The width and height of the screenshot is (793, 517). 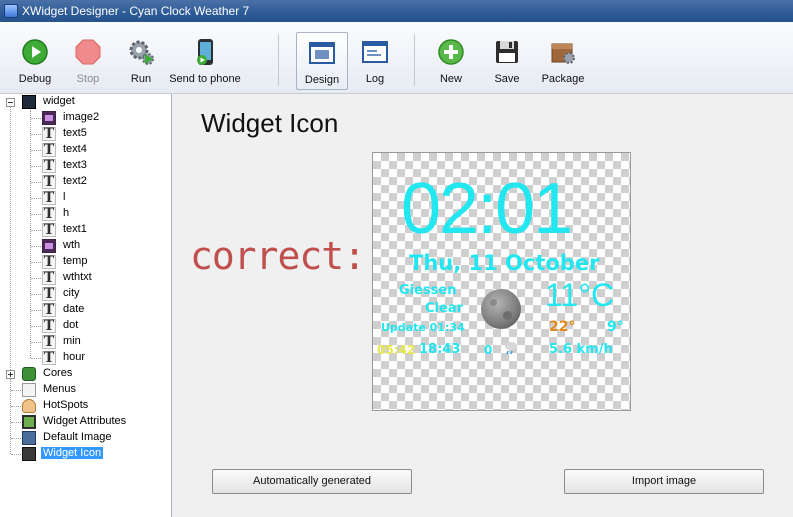 What do you see at coordinates (396, 11) in the screenshot?
I see `title-bar: XWidget Designer - Cyan Clock Weather 7` at bounding box center [396, 11].